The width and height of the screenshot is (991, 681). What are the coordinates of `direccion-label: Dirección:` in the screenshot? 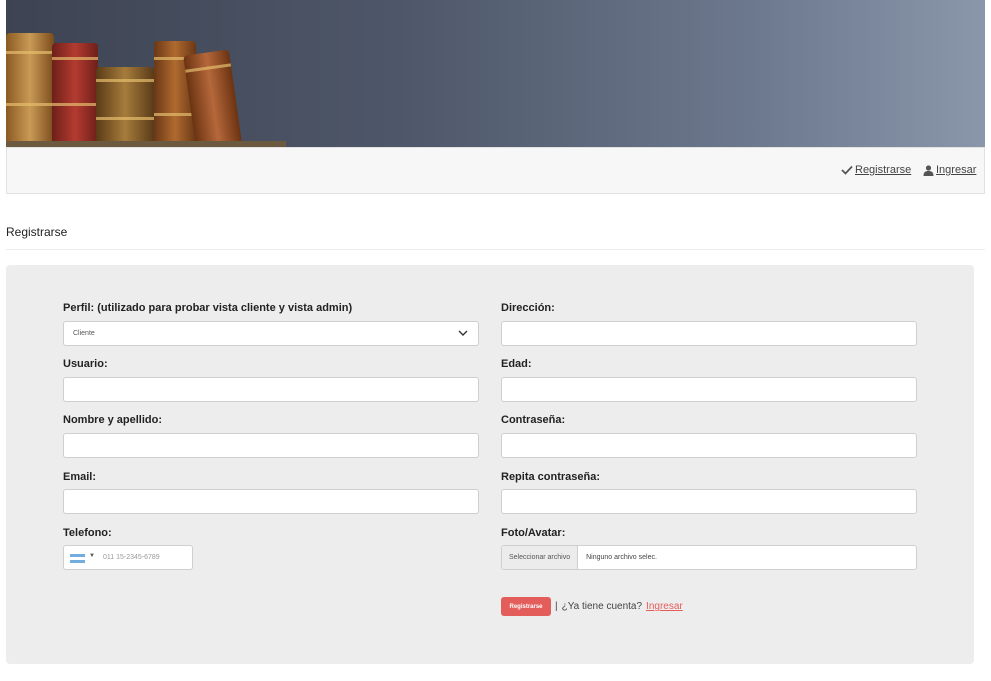 It's located at (528, 308).